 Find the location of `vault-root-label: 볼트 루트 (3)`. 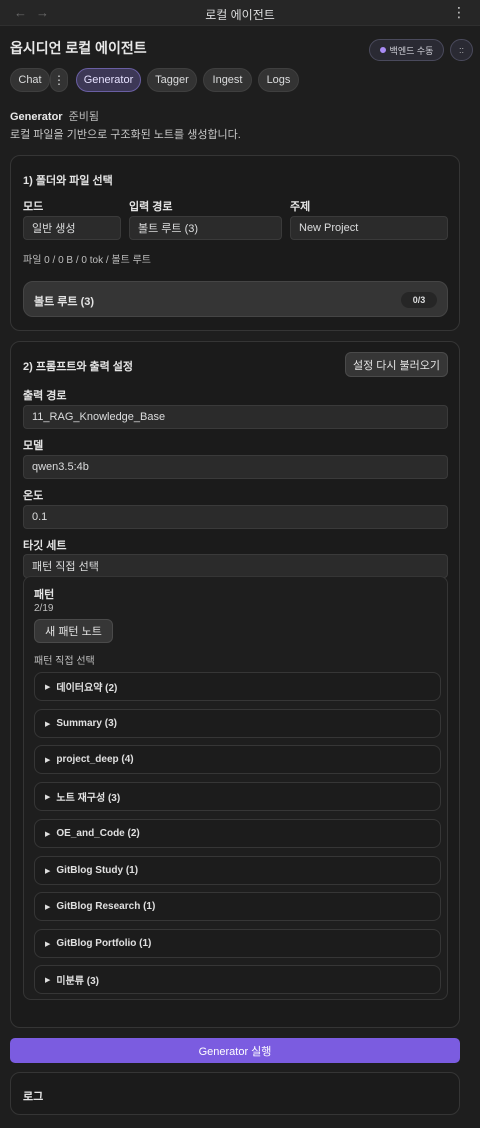

vault-root-label: 볼트 루트 (3) is located at coordinates (64, 302).